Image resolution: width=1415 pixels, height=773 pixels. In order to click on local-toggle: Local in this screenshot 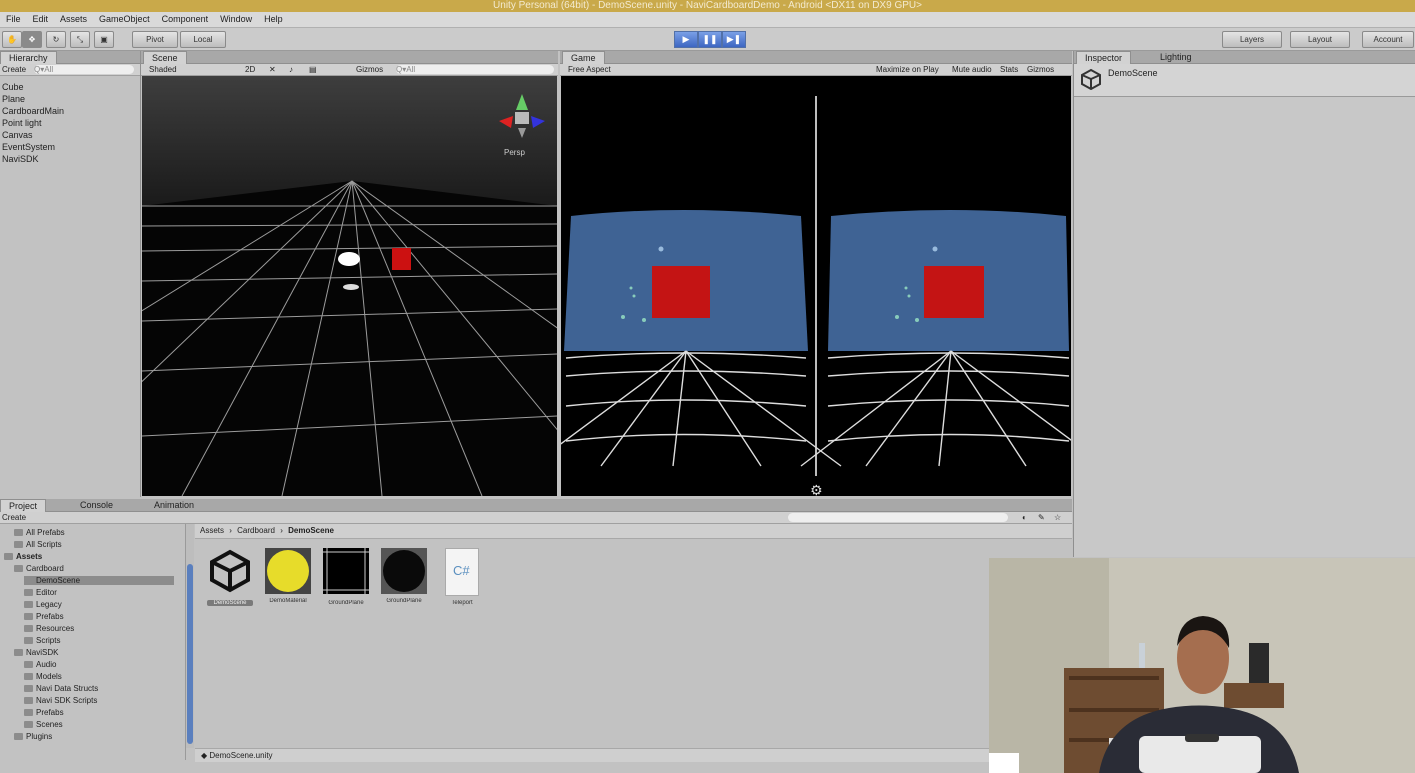, I will do `click(203, 39)`.